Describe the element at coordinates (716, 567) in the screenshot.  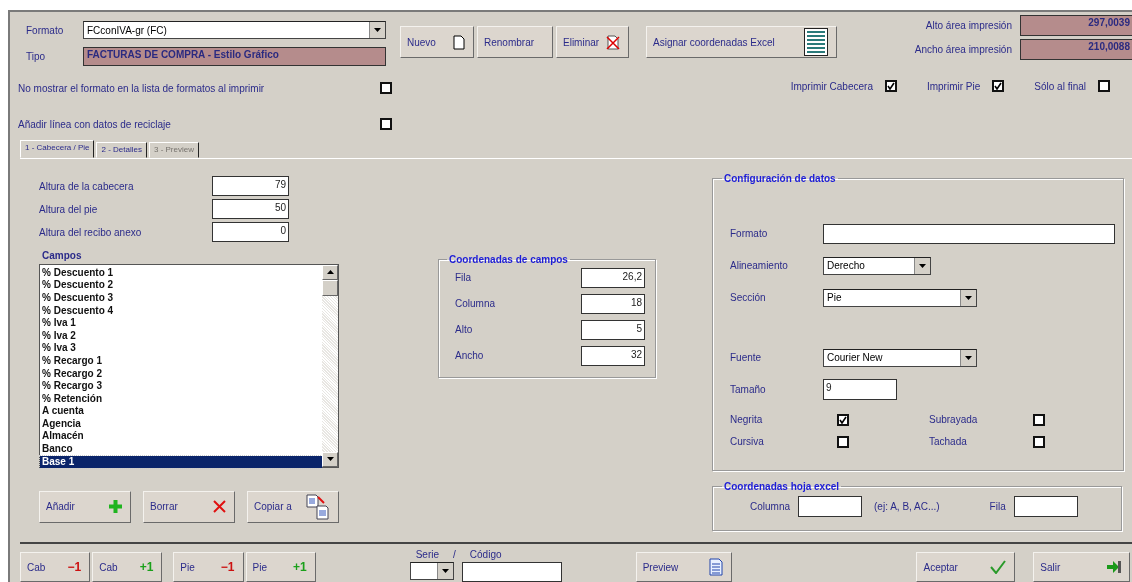
I see `document-icon` at that location.